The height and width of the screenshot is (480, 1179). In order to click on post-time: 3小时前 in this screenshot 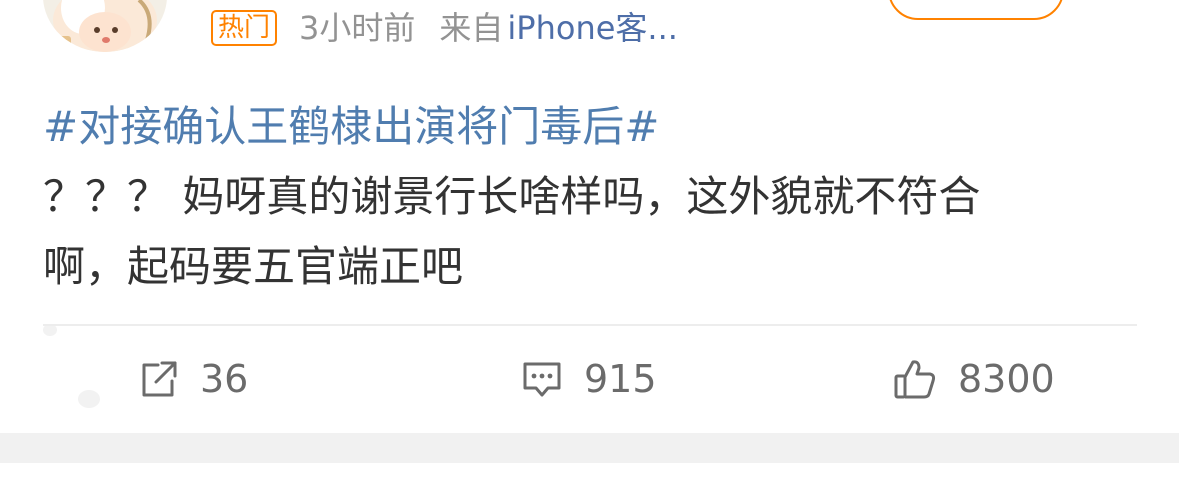, I will do `click(357, 28)`.